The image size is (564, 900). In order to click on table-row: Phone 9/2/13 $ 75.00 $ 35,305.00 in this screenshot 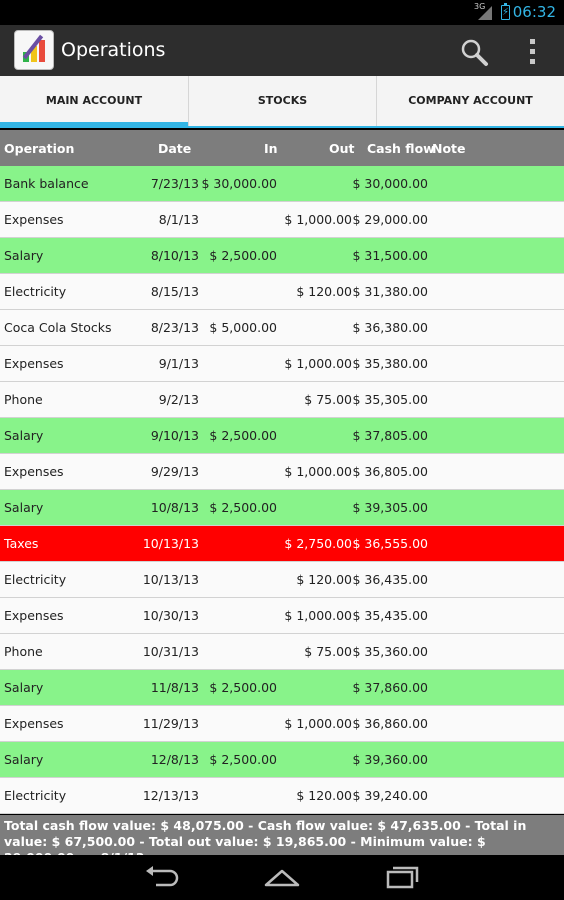, I will do `click(282, 400)`.